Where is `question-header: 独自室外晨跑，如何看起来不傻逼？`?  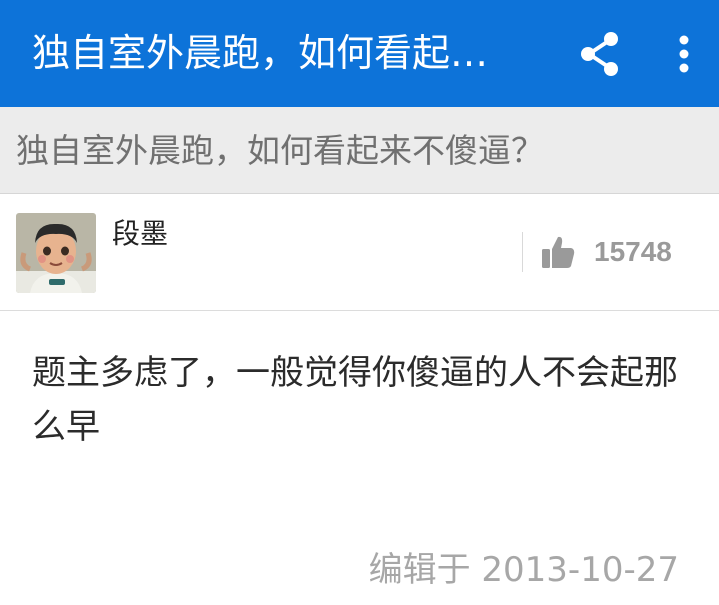 question-header: 独自室外晨跑，如何看起来不傻逼？ is located at coordinates (359, 150).